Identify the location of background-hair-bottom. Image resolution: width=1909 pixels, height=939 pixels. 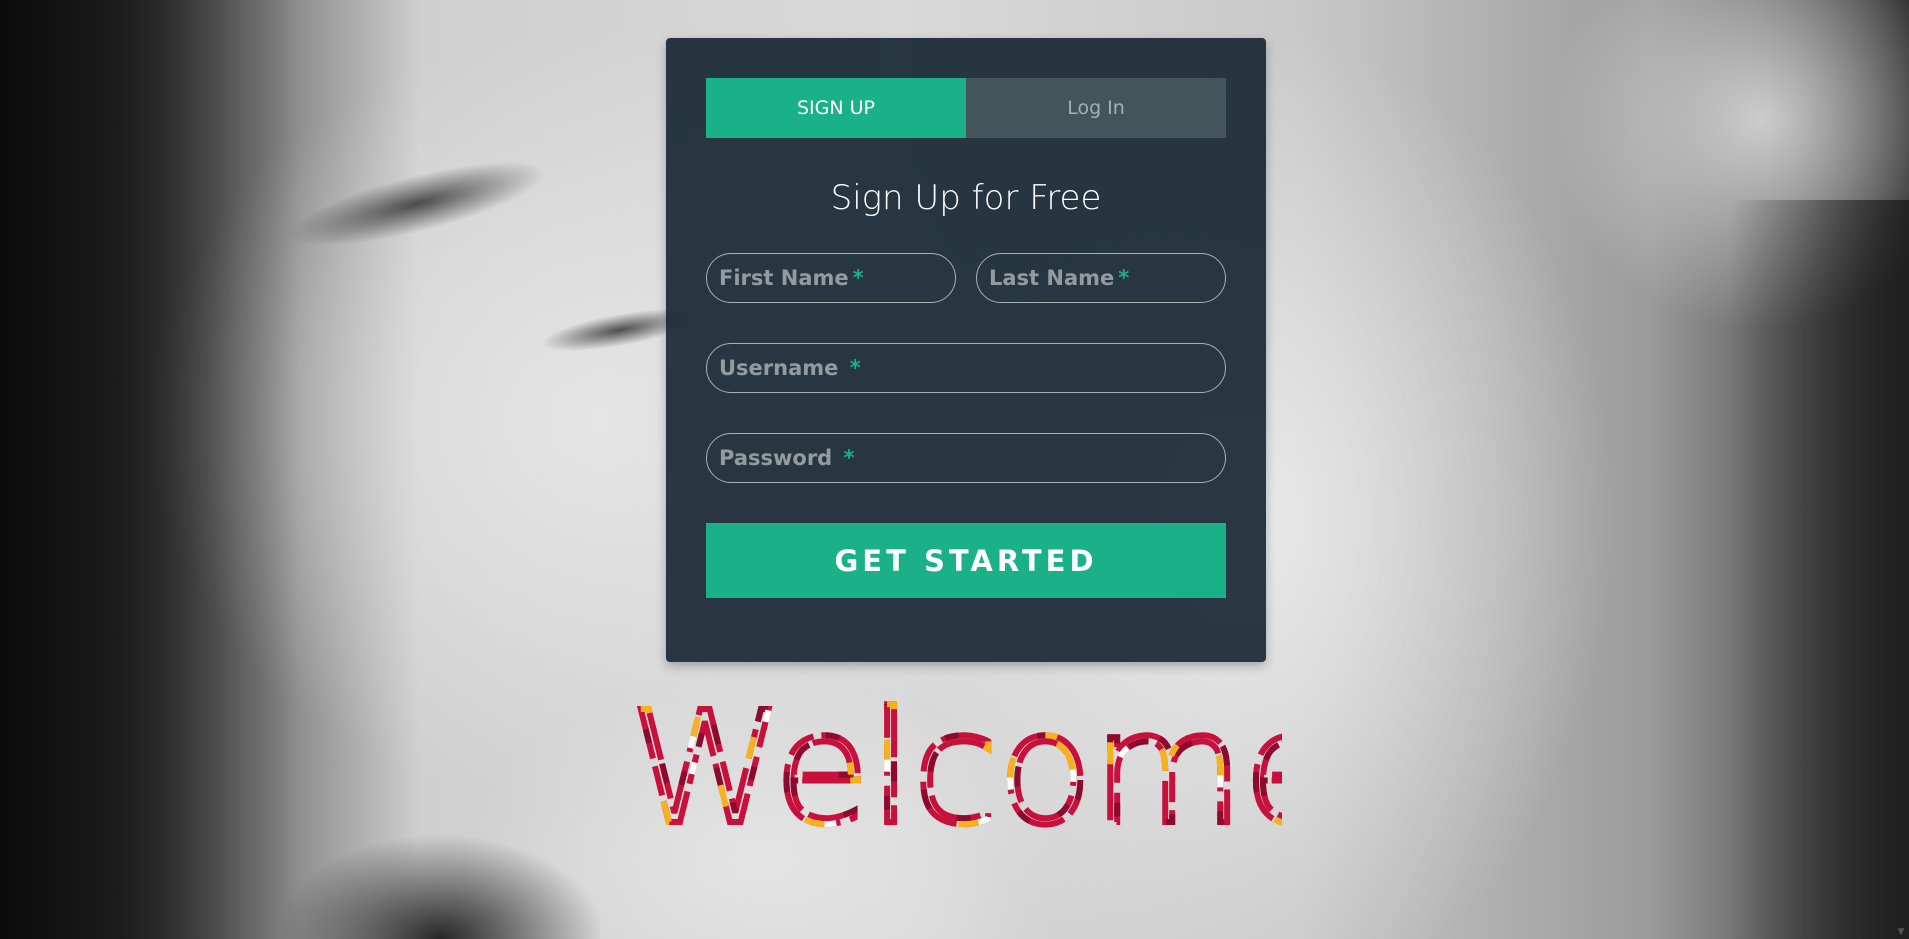
(440, 859).